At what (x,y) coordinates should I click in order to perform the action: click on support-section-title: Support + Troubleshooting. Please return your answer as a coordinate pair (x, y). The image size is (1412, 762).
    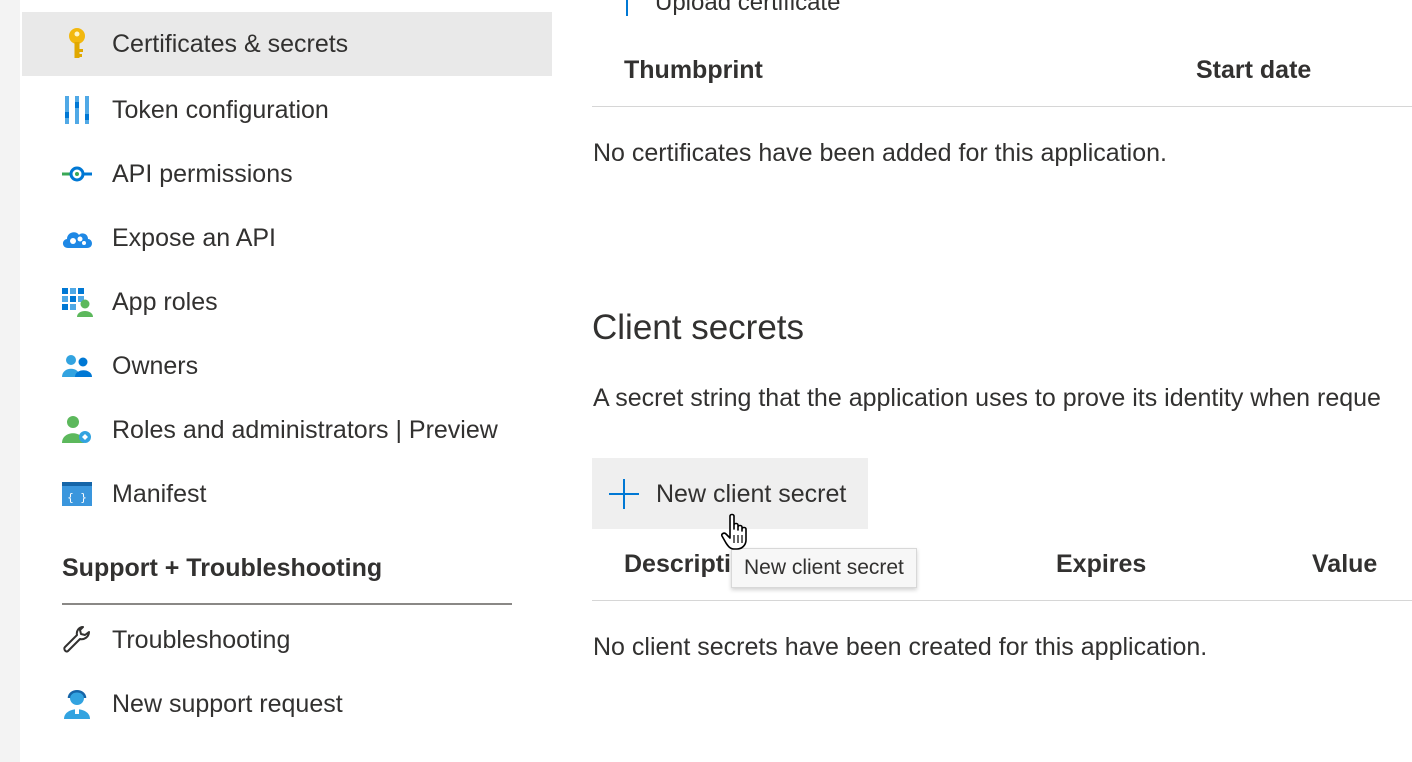
    Looking at the image, I should click on (222, 568).